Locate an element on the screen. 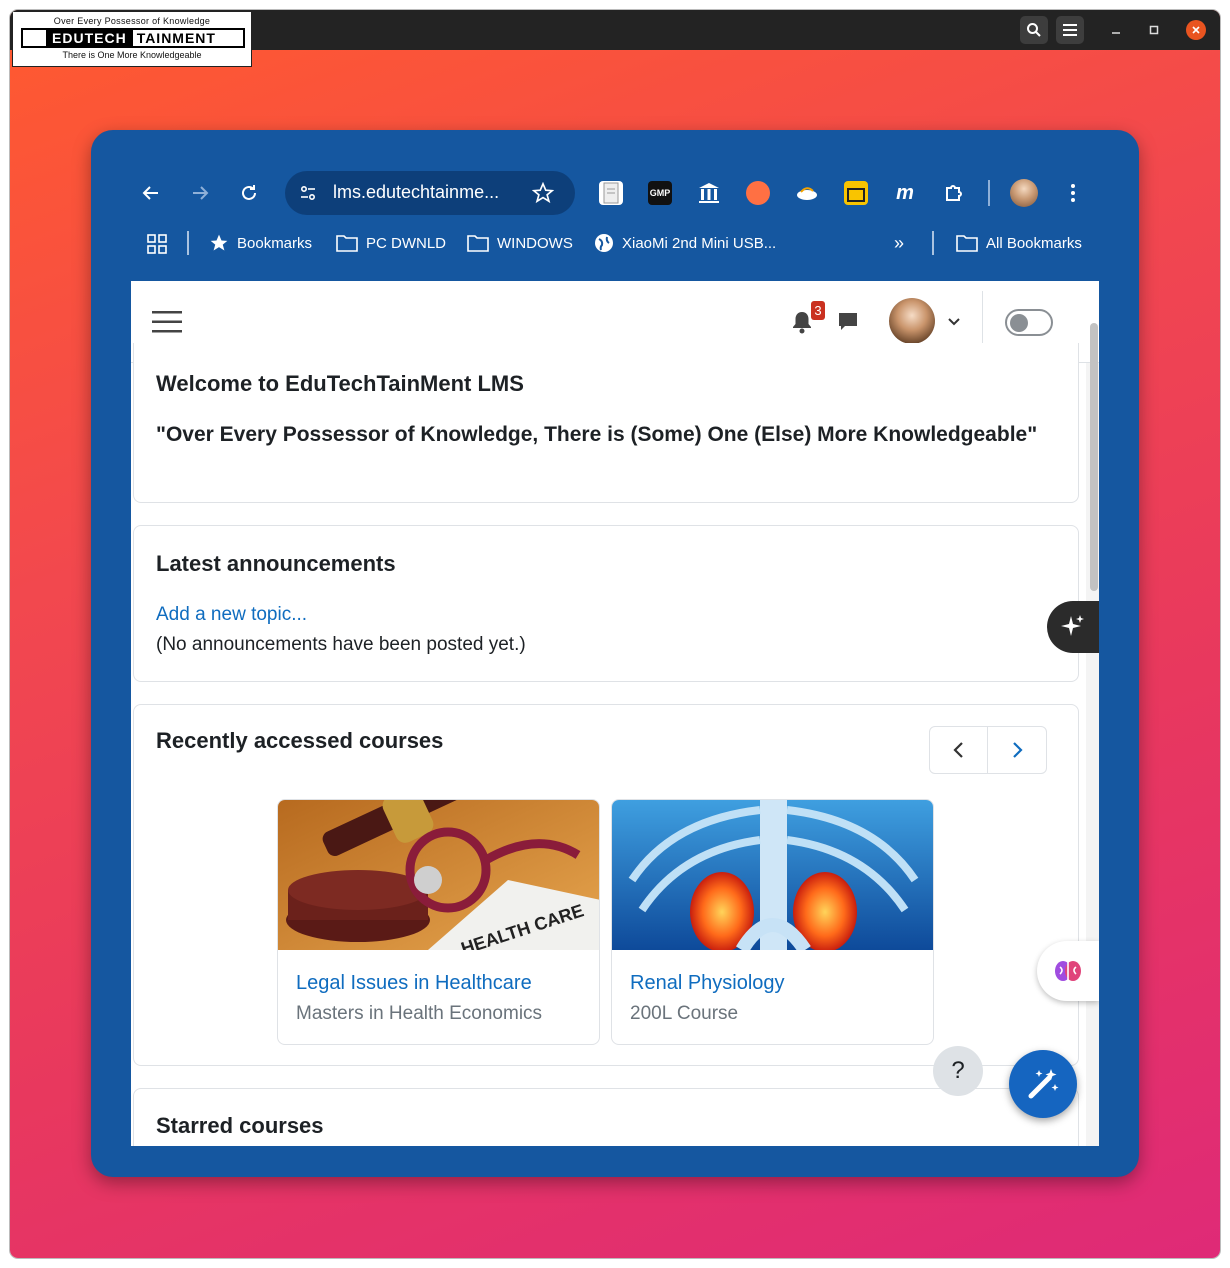 This screenshot has width=1230, height=1268. logo-bottom-line: There is One More Knowledgeable is located at coordinates (132, 55).